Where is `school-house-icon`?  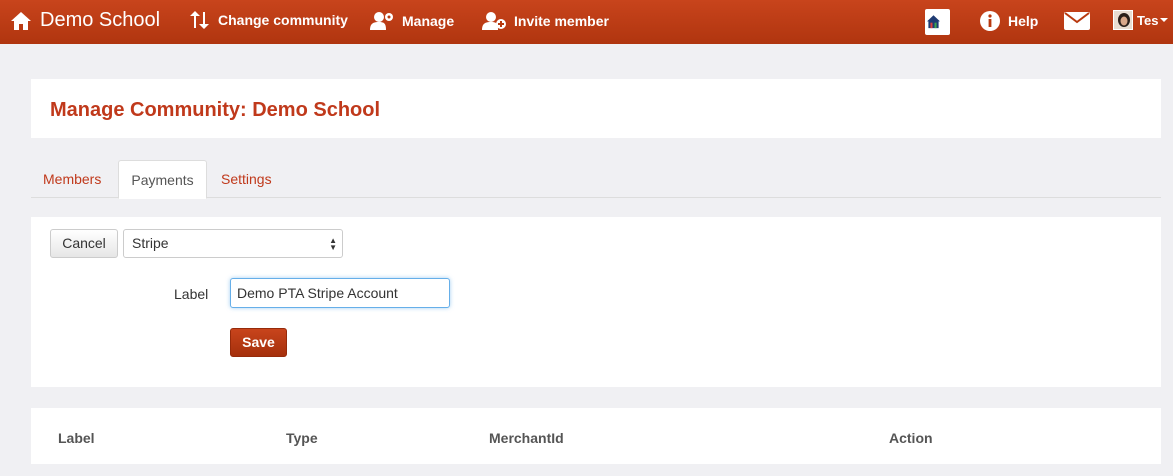
school-house-icon is located at coordinates (933, 22).